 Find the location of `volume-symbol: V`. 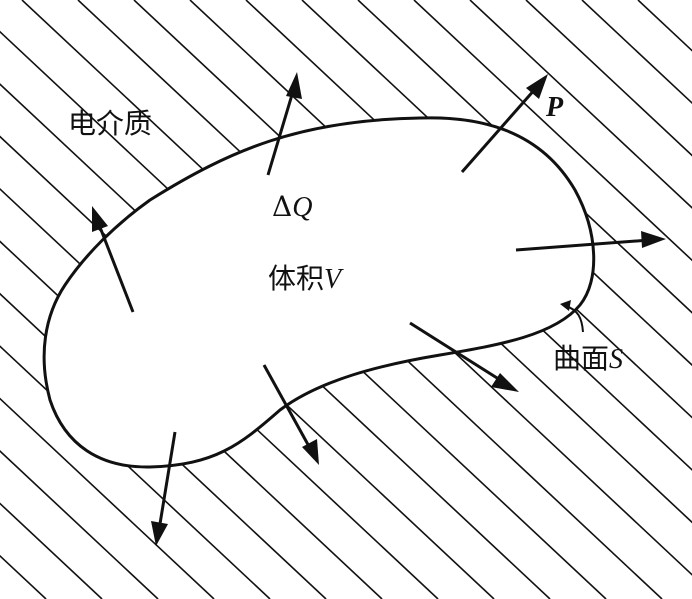

volume-symbol: V is located at coordinates (334, 279).